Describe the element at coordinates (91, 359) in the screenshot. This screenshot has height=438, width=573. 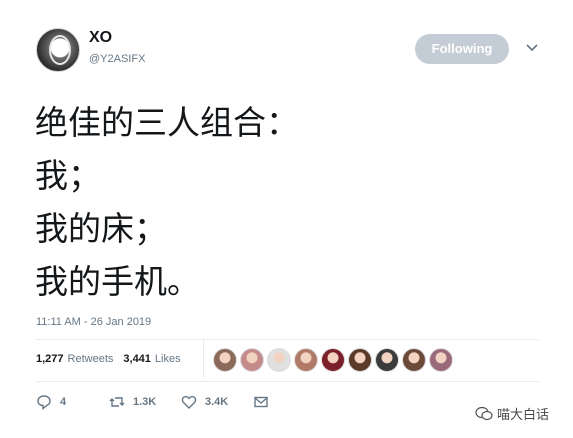
I see `retweets-label: Retweets` at that location.